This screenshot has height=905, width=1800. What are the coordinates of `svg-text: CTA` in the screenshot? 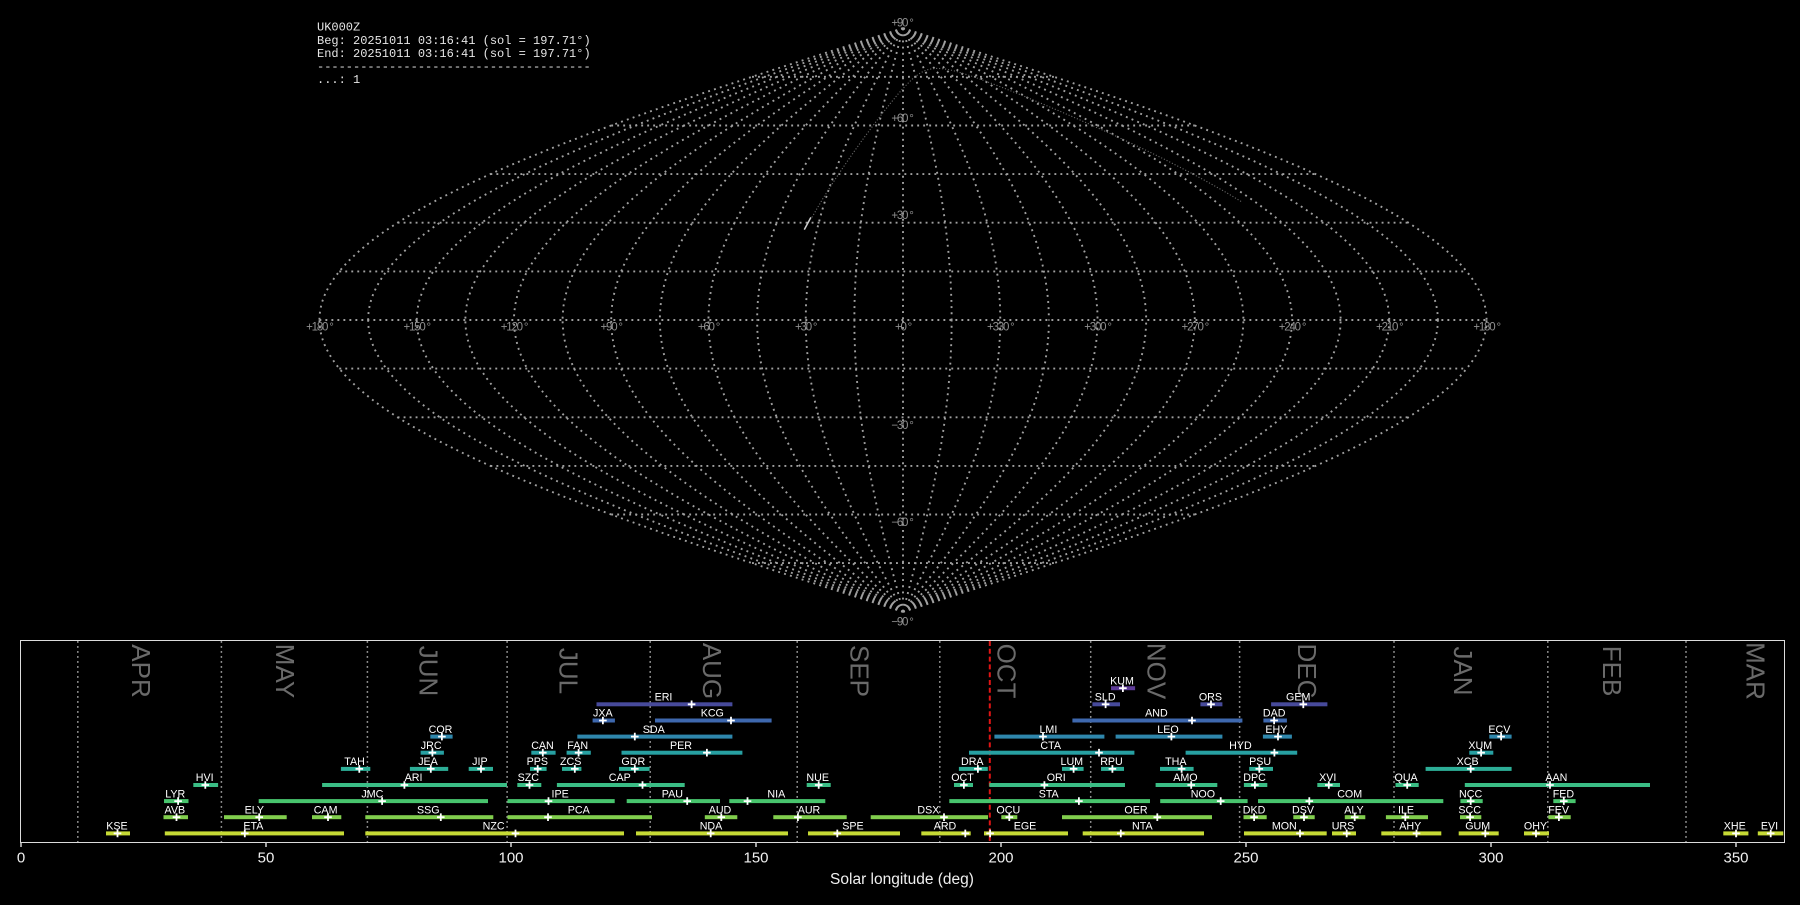 It's located at (1050, 746).